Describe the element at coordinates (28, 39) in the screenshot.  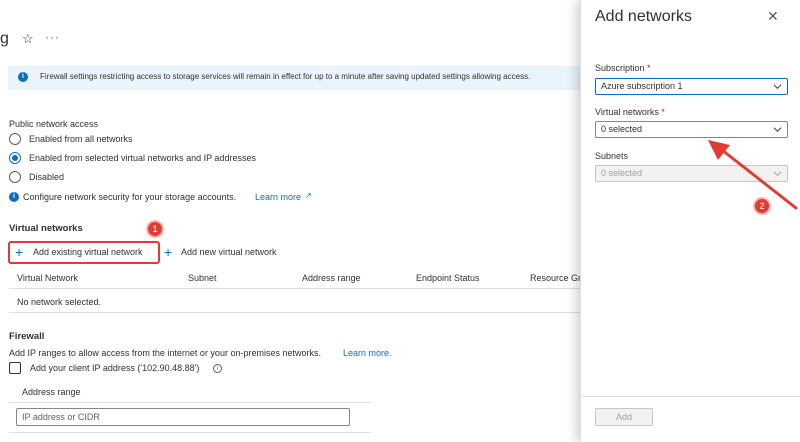
I see `favorite-star-icon: ☆` at that location.